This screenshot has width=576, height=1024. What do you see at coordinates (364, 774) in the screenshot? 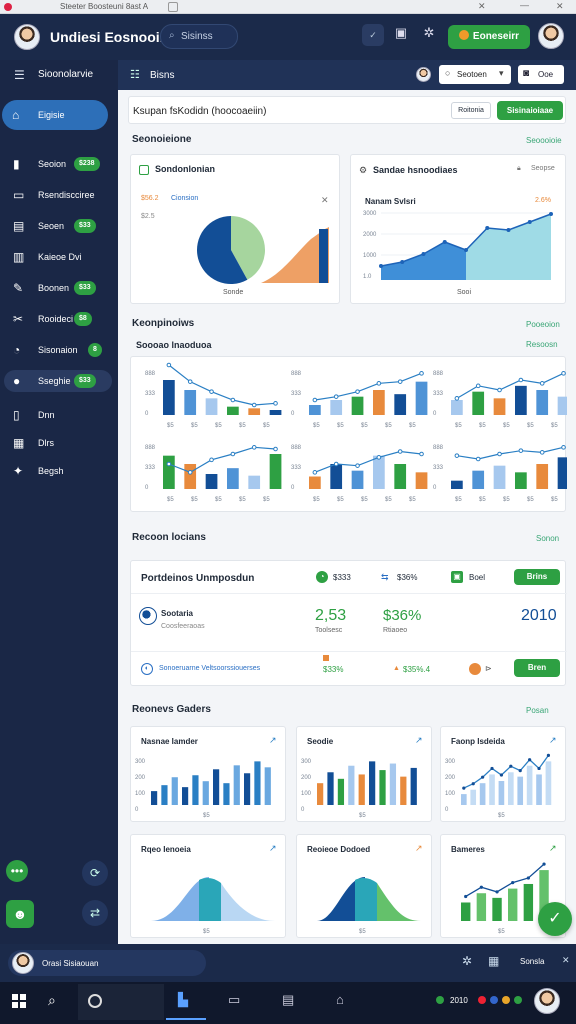
I see `report-card-2: Seodie ↗ 300 200 100 0 $5` at bounding box center [364, 774].